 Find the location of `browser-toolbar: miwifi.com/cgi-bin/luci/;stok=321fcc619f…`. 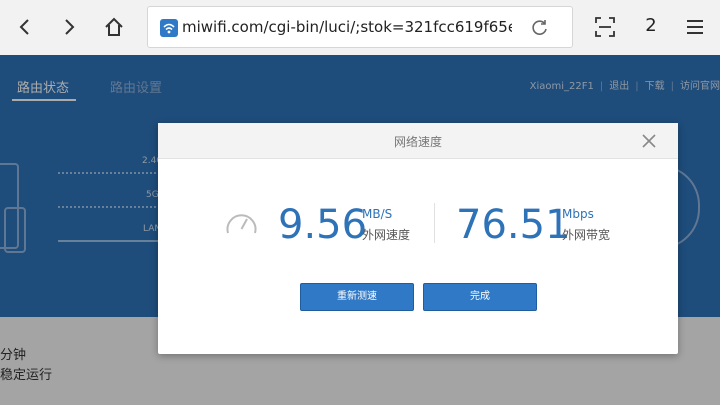

browser-toolbar: miwifi.com/cgi-bin/luci/;stok=321fcc619f… is located at coordinates (360, 27).